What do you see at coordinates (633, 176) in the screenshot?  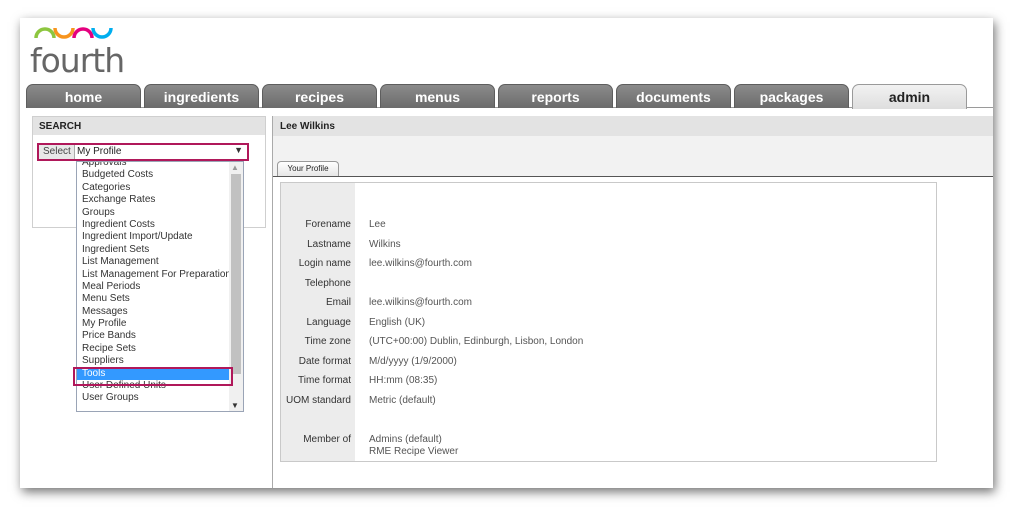 I see `subtab-divider` at bounding box center [633, 176].